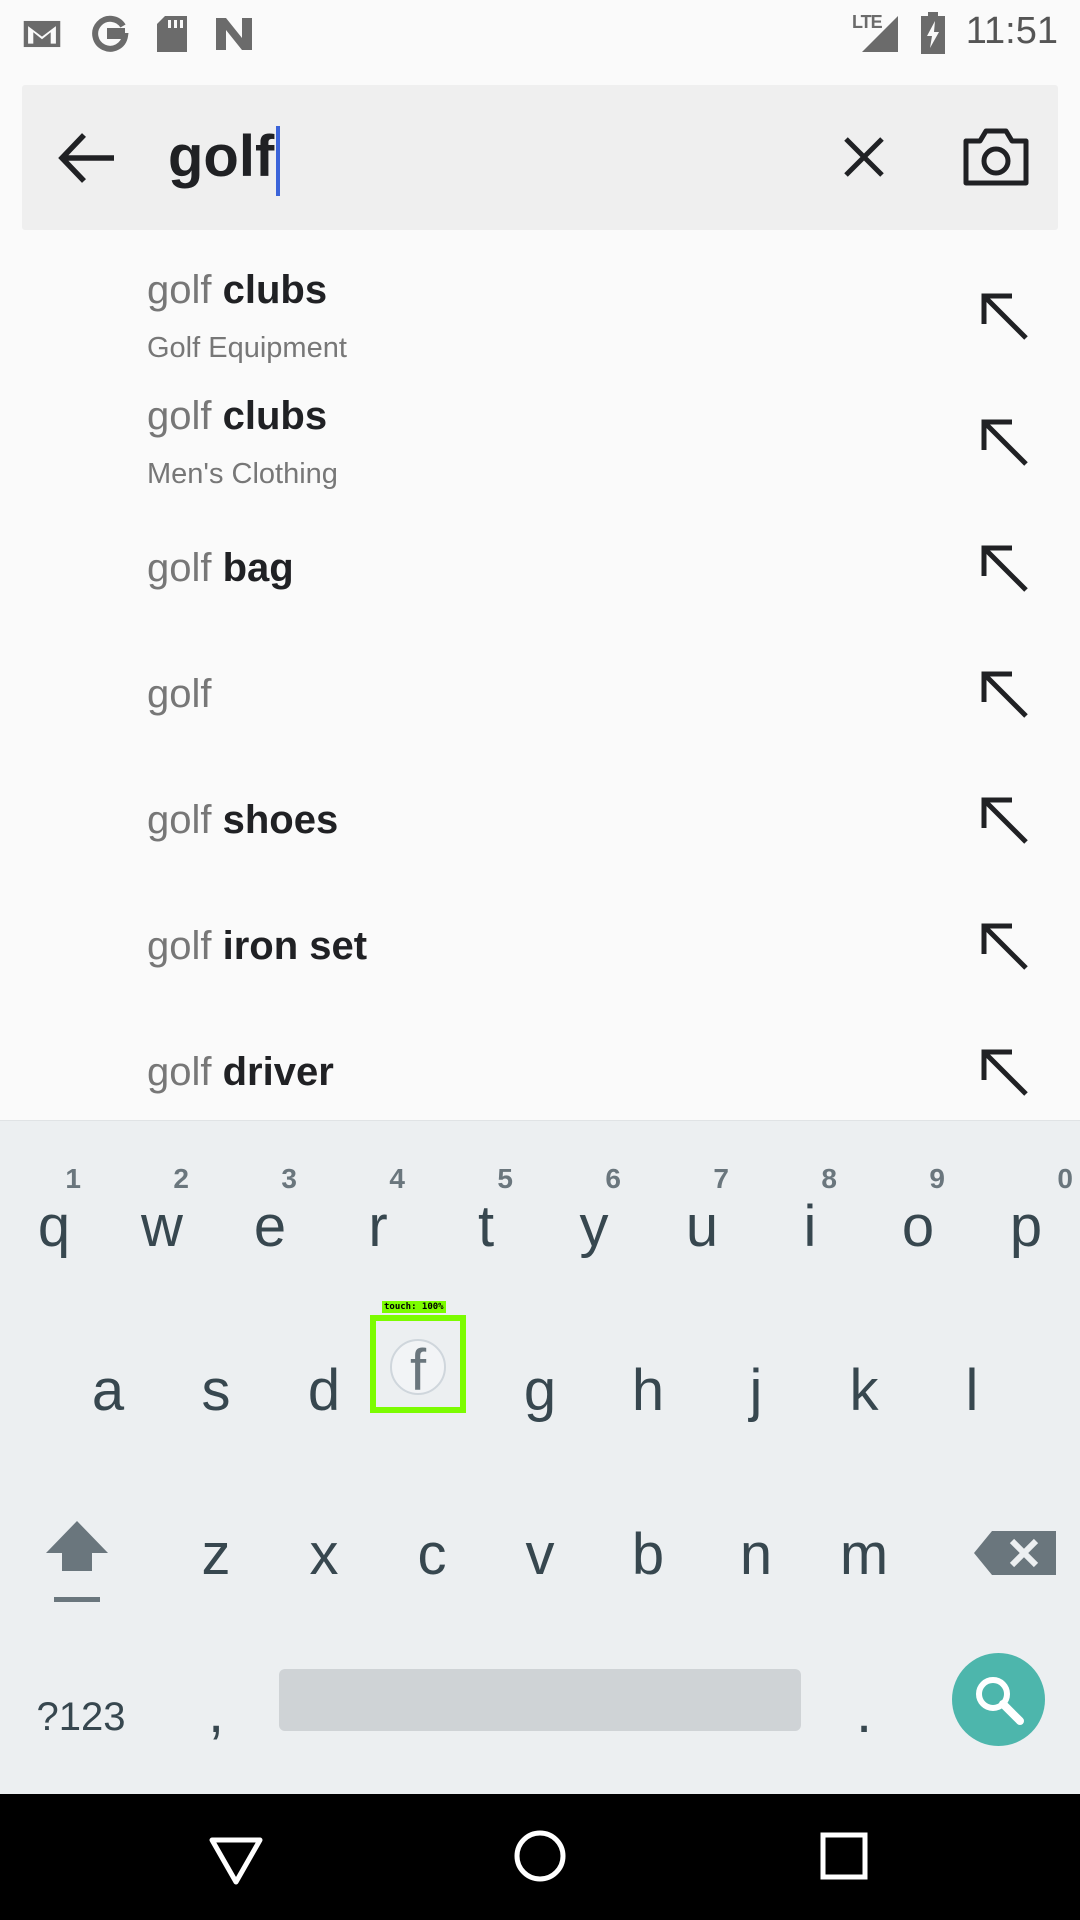 Image resolution: width=1080 pixels, height=1920 pixels. What do you see at coordinates (864, 1539) in the screenshot?
I see `key-m: m` at bounding box center [864, 1539].